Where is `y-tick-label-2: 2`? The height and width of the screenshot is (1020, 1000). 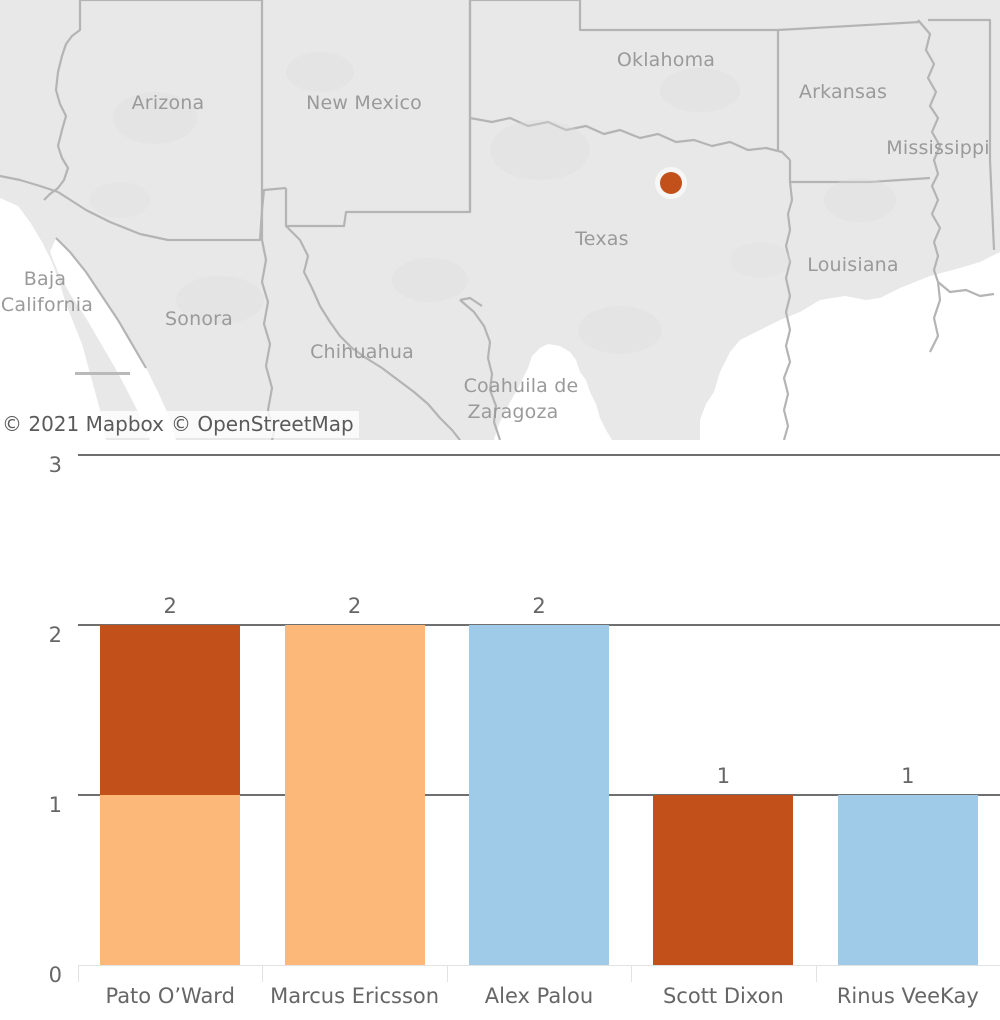 y-tick-label-2: 2 is located at coordinates (55, 635).